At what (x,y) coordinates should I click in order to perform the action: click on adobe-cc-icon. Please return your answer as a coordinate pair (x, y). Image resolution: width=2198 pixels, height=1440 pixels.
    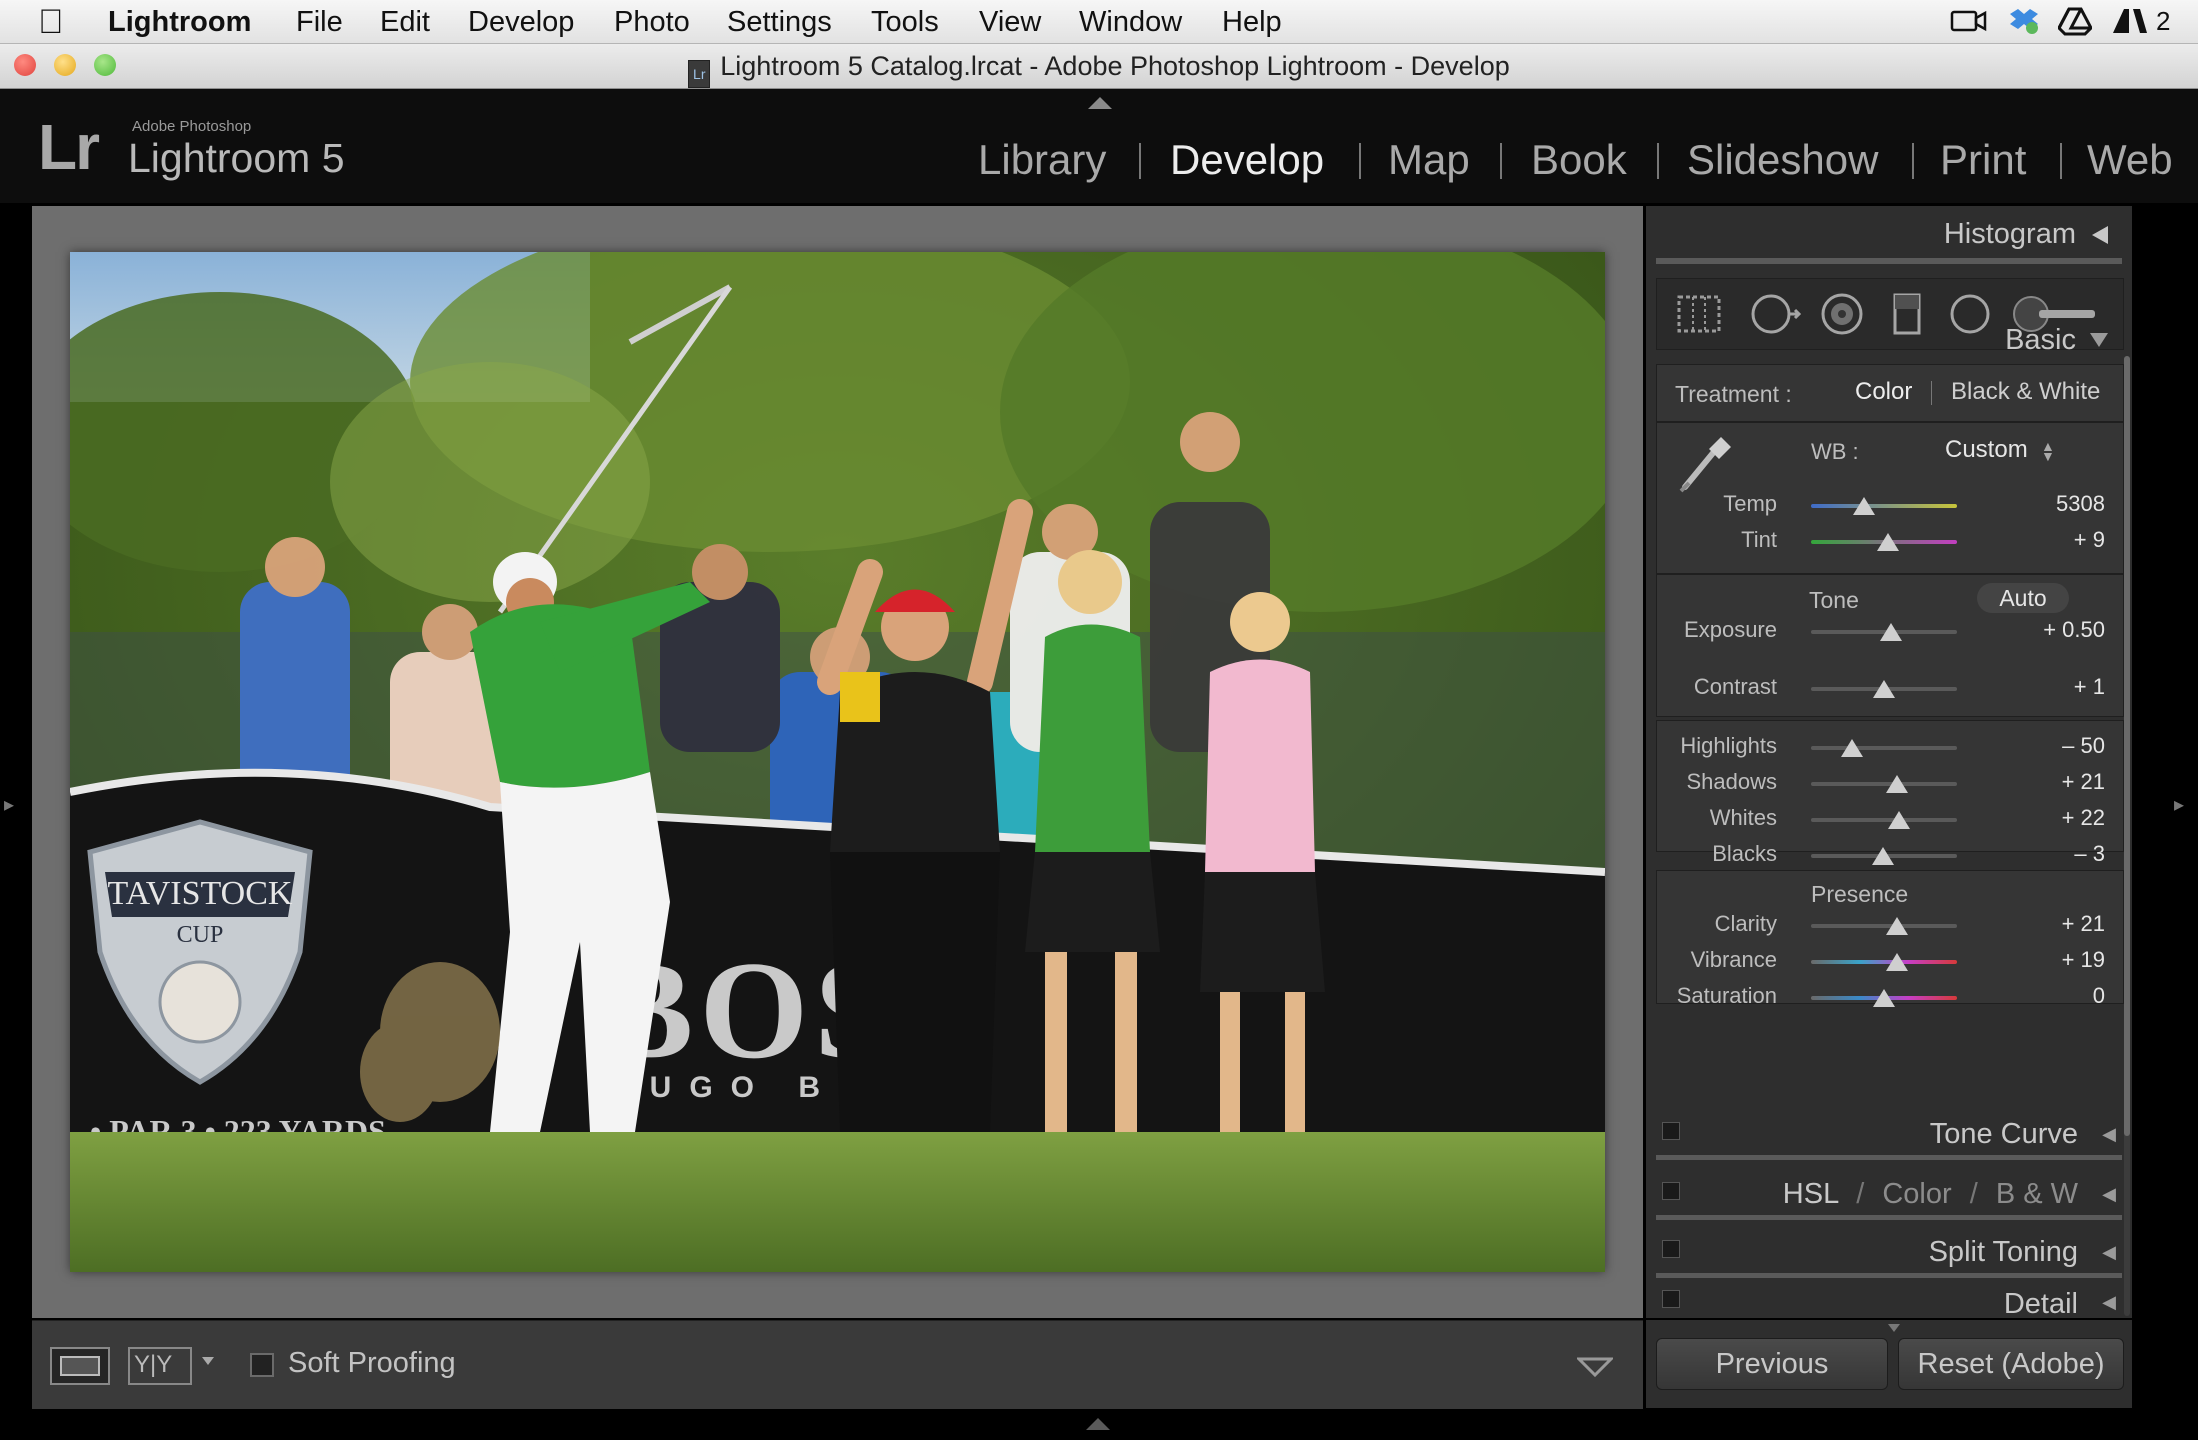
    Looking at the image, I should click on (2130, 21).